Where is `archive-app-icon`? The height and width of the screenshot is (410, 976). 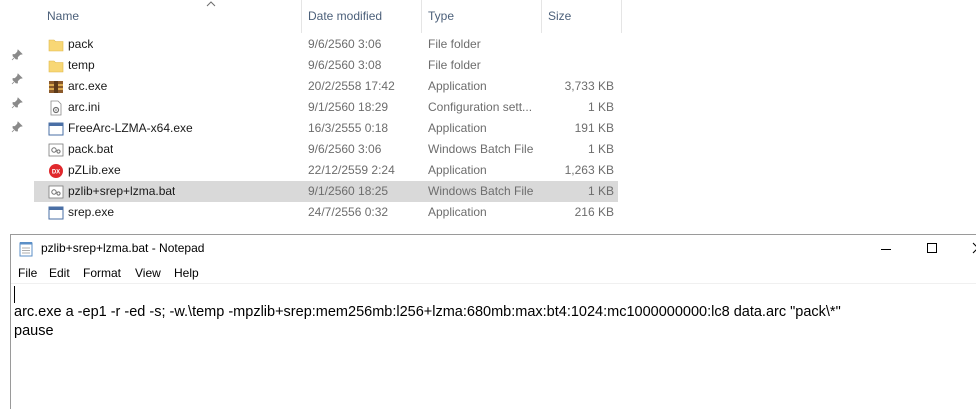 archive-app-icon is located at coordinates (56, 87).